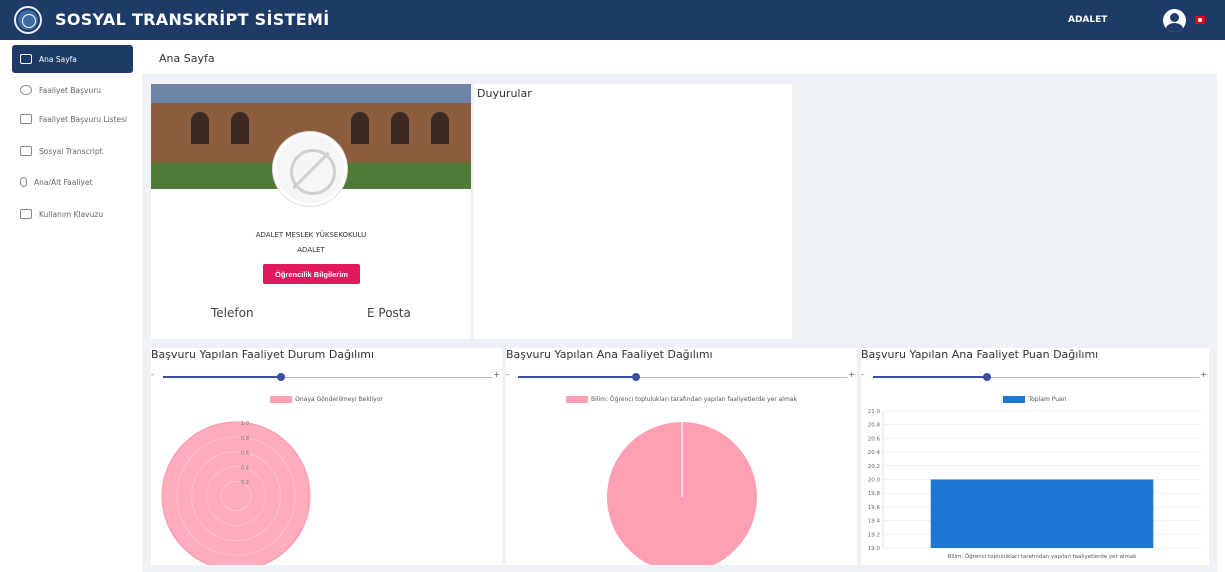 The height and width of the screenshot is (572, 1225). What do you see at coordinates (504, 93) in the screenshot?
I see `announcements-title: Duyurular` at bounding box center [504, 93].